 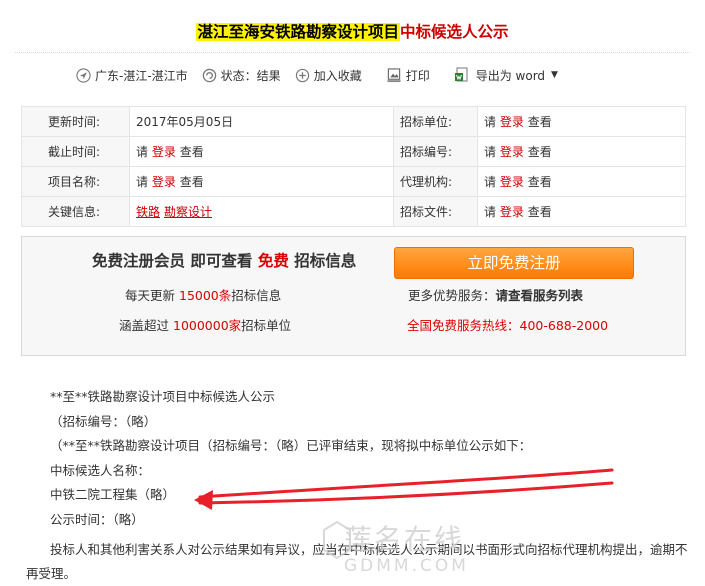 I want to click on print-button: 打印, so click(x=408, y=75).